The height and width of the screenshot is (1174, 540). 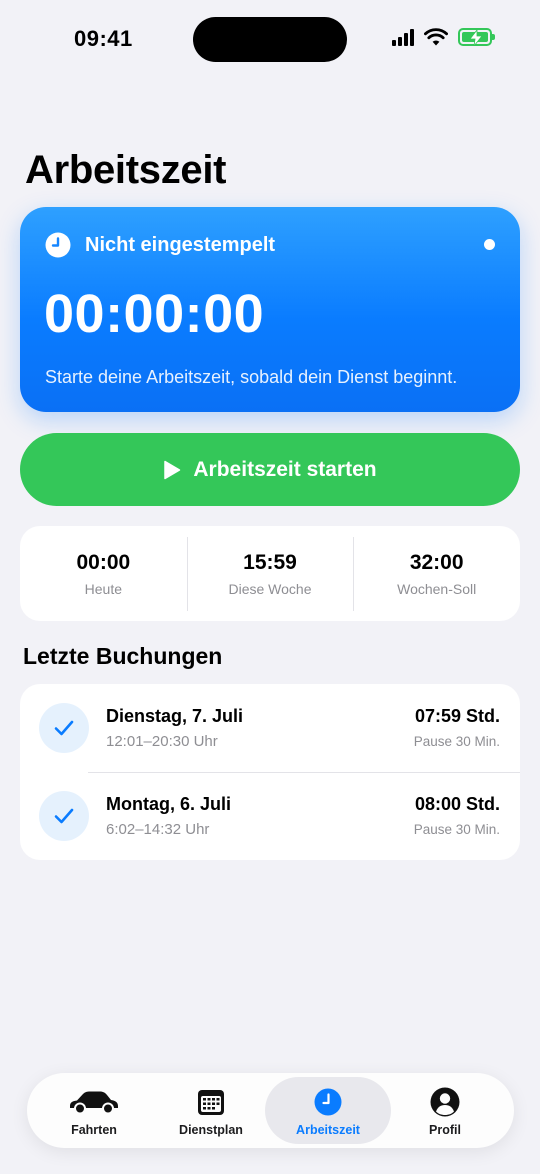 I want to click on status-dot, so click(x=489, y=244).